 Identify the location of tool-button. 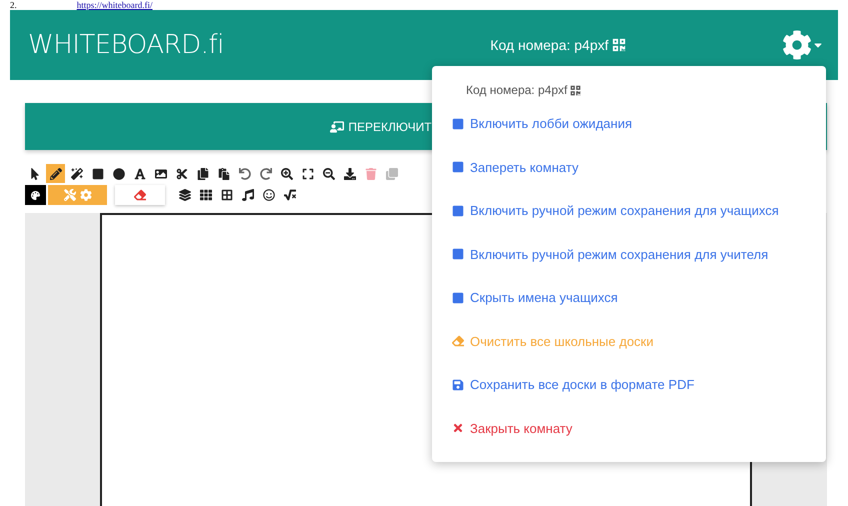
(55, 173).